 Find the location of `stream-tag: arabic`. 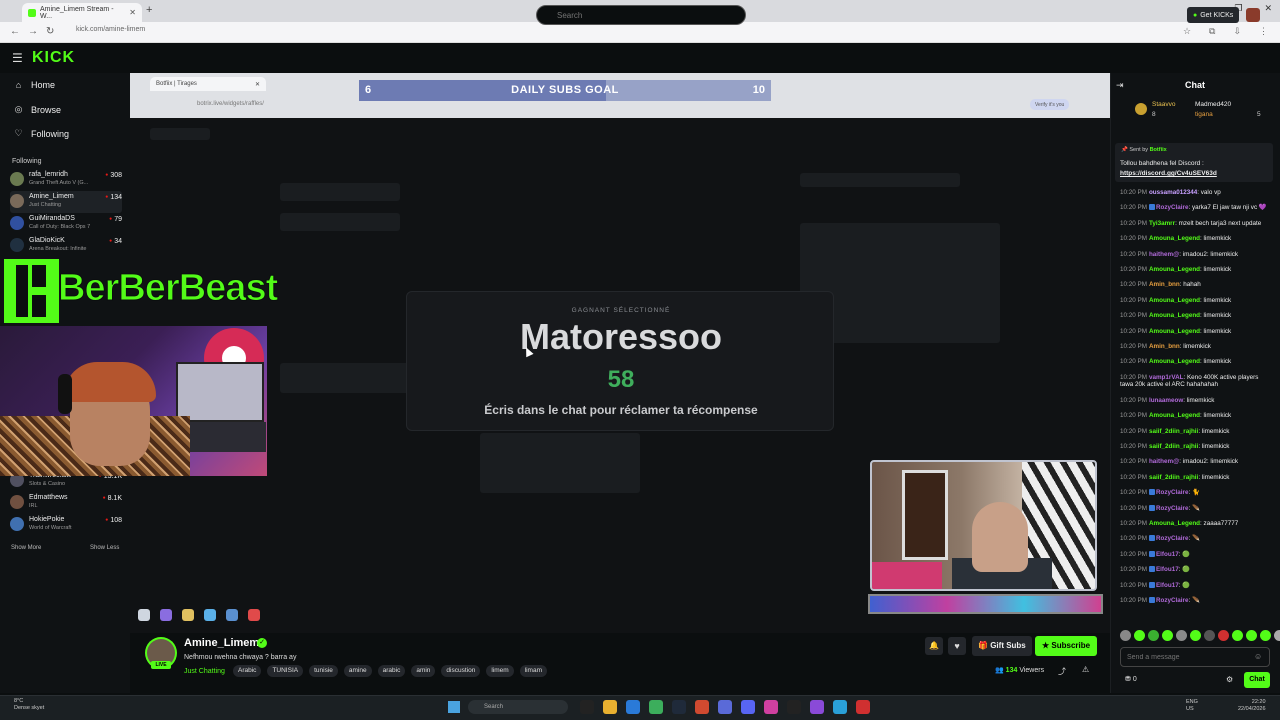

stream-tag: arabic is located at coordinates (391, 671).